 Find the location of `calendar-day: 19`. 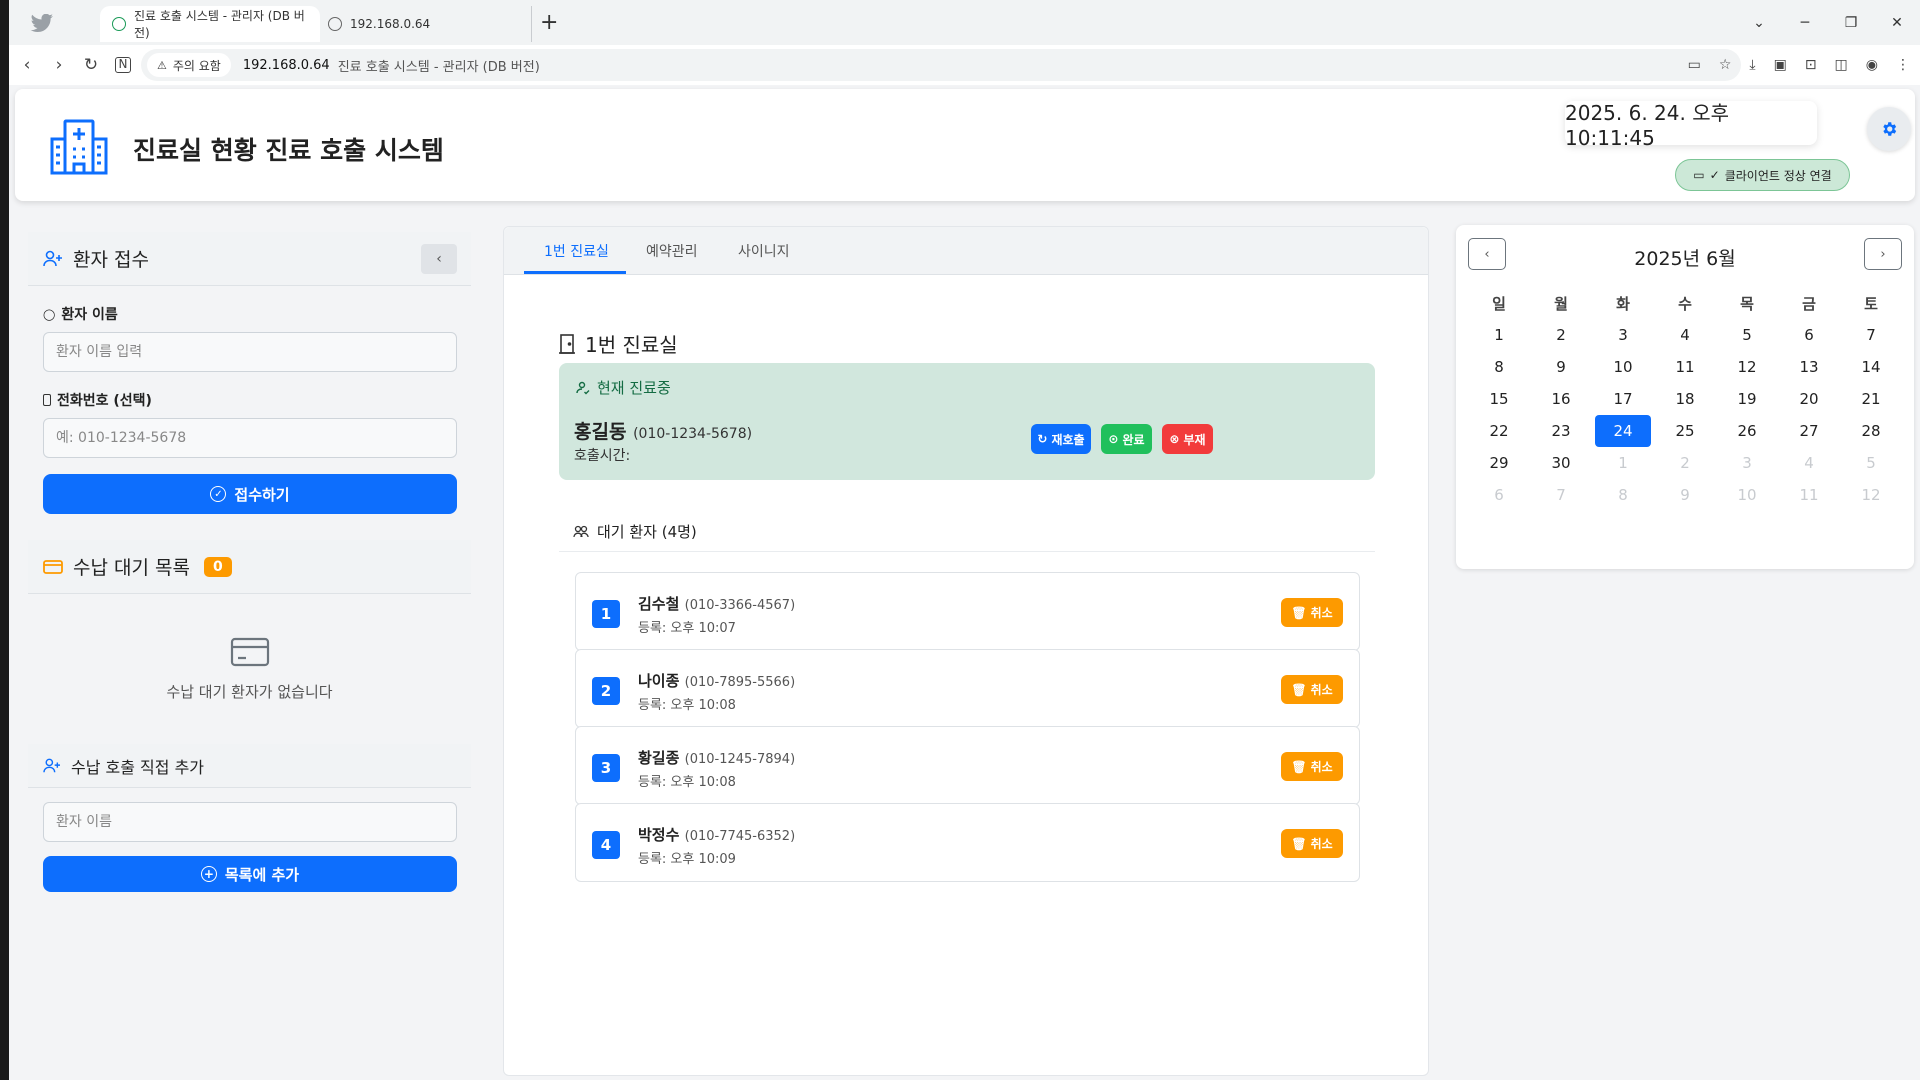

calendar-day: 19 is located at coordinates (1747, 399).